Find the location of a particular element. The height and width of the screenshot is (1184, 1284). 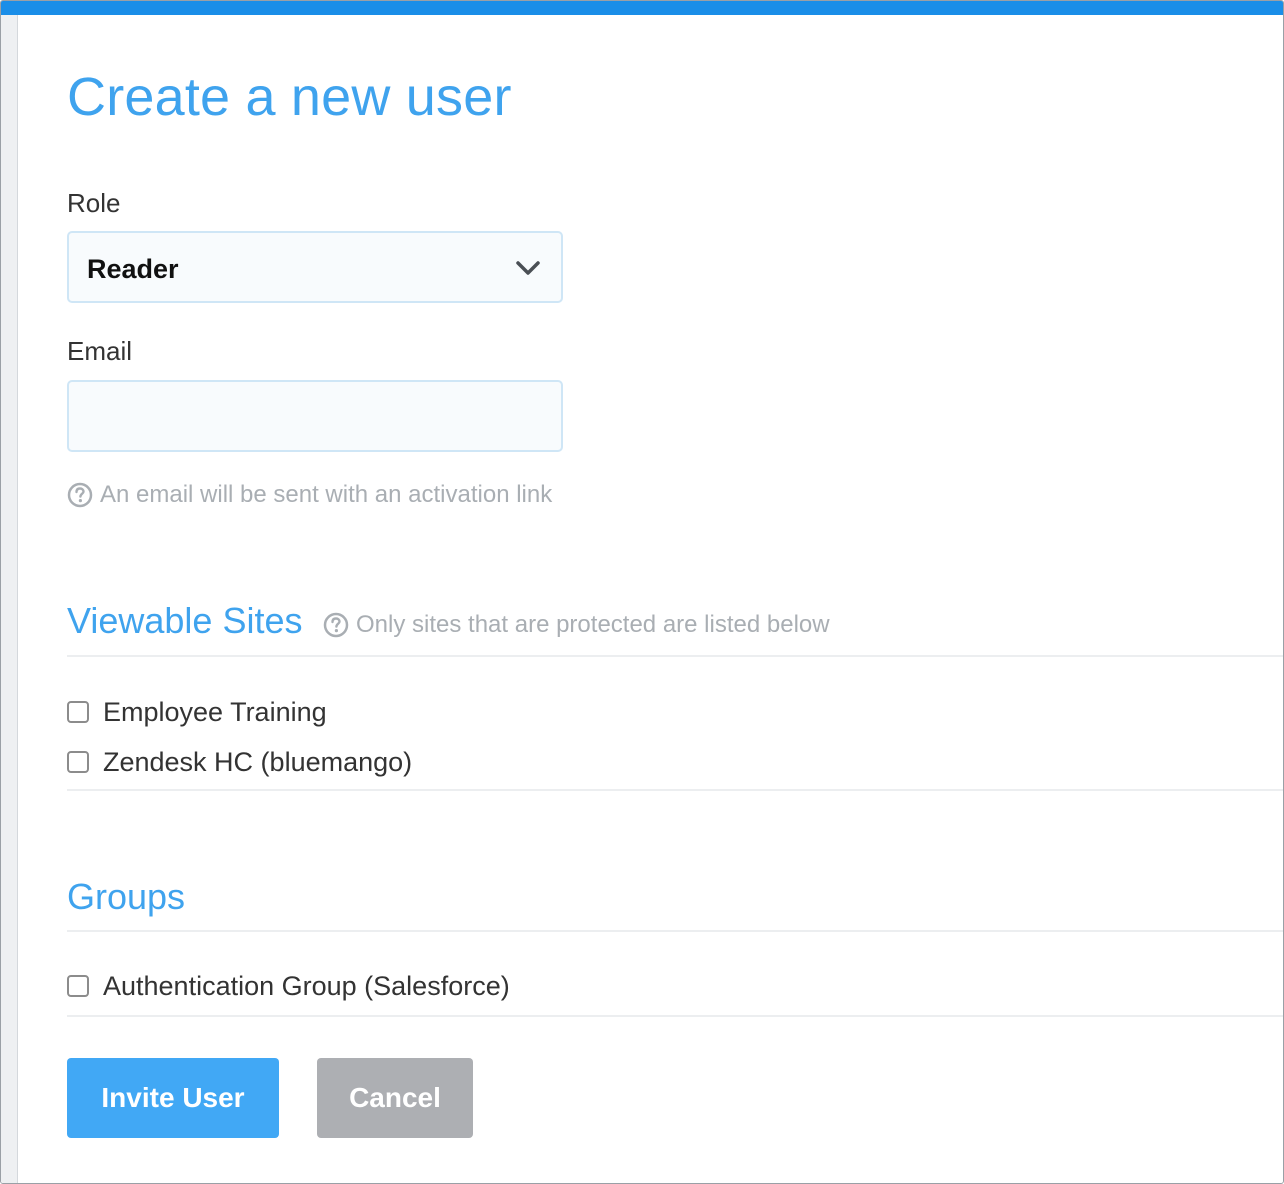

role-label: Role is located at coordinates (94, 203).